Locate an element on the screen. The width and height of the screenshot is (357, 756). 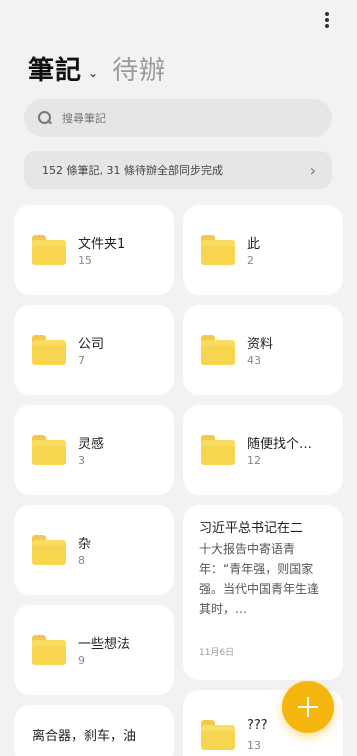
note-title: 习近平总书记在二 is located at coordinates (251, 528).